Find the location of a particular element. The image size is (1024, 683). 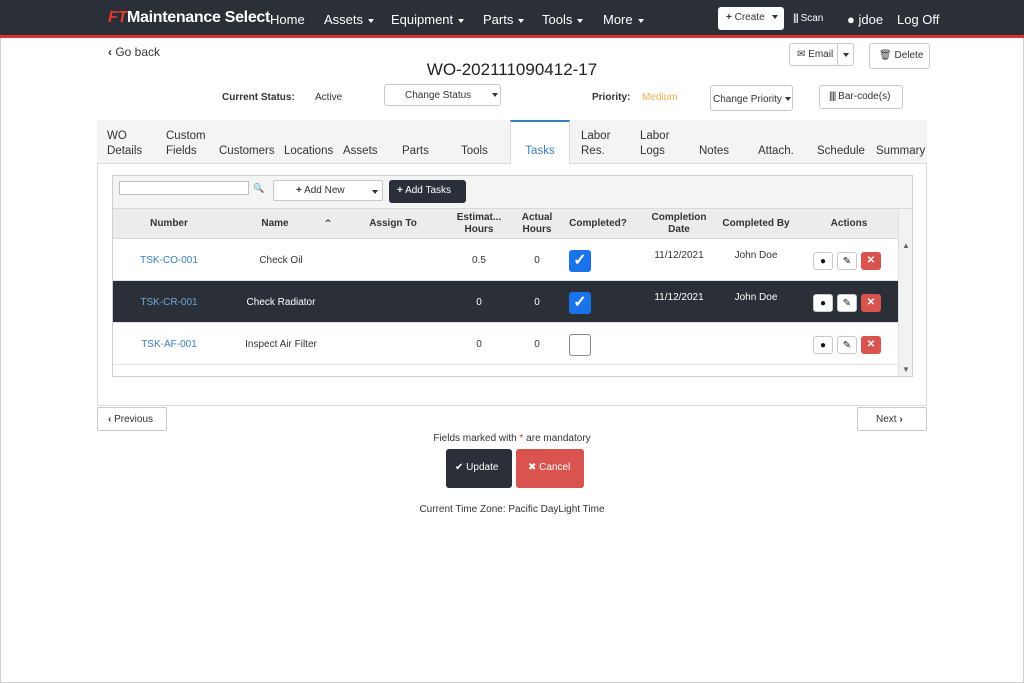

go-back-link: ‹ Go back is located at coordinates (134, 52).